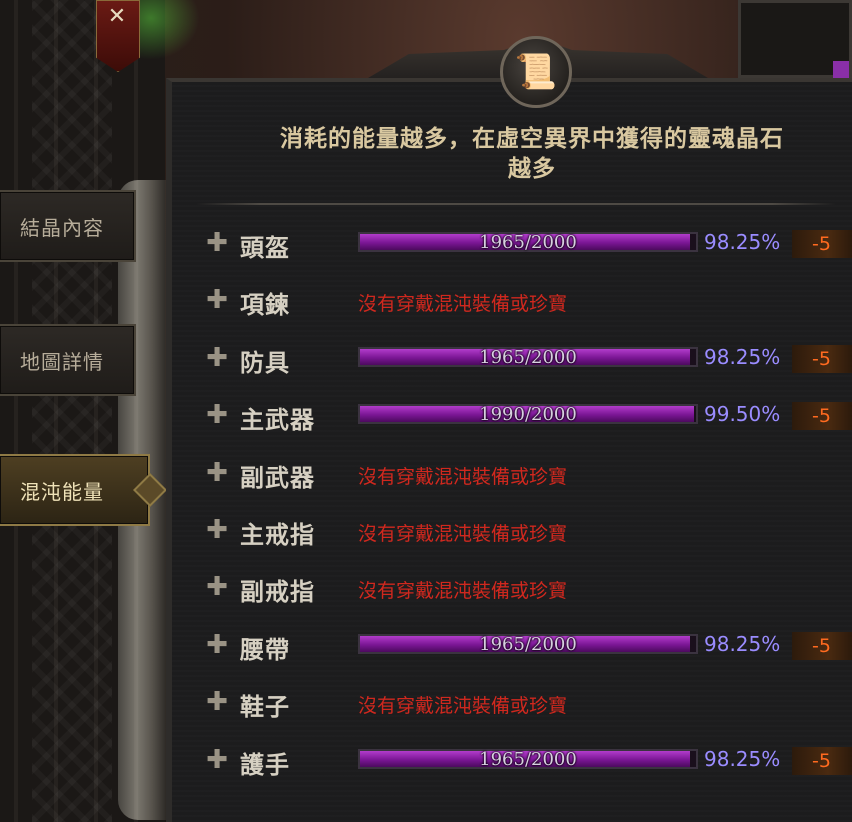 Image resolution: width=852 pixels, height=822 pixels. What do you see at coordinates (265, 247) in the screenshot?
I see `slot-name: 頭盔` at bounding box center [265, 247].